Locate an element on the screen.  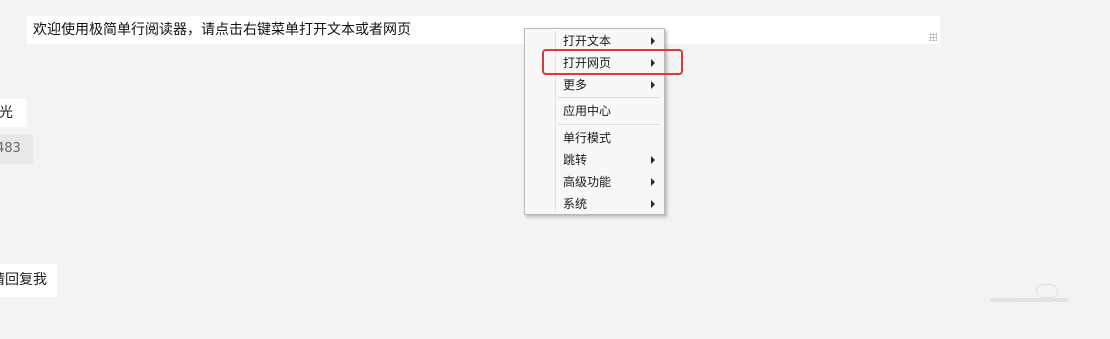
bubble-text: 请回复我 is located at coordinates (23, 280).